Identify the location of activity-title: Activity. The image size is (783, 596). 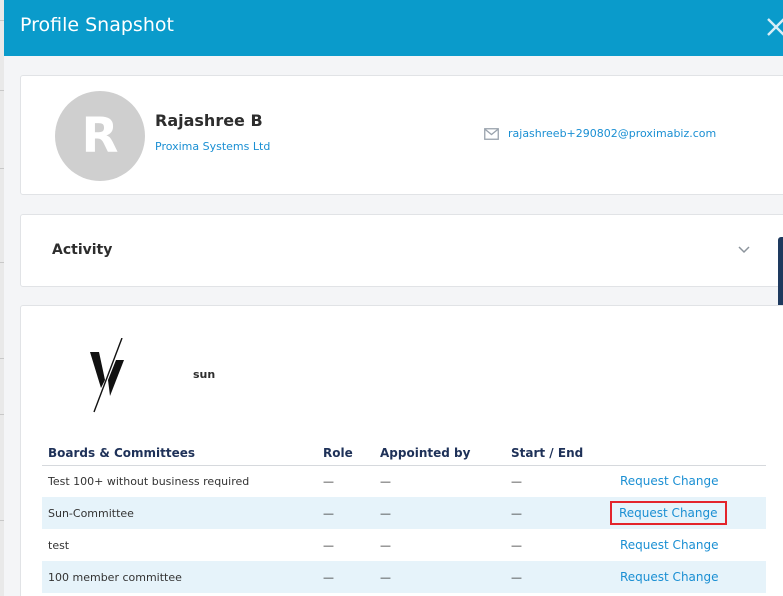
(82, 250).